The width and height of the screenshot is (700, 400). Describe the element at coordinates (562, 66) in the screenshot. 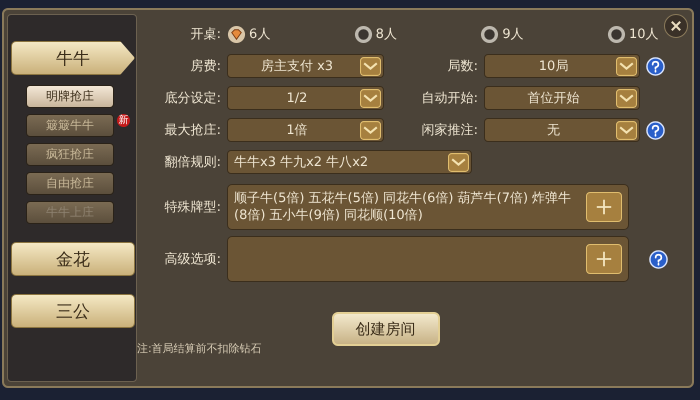

I see `dropdown-field: 10局` at that location.